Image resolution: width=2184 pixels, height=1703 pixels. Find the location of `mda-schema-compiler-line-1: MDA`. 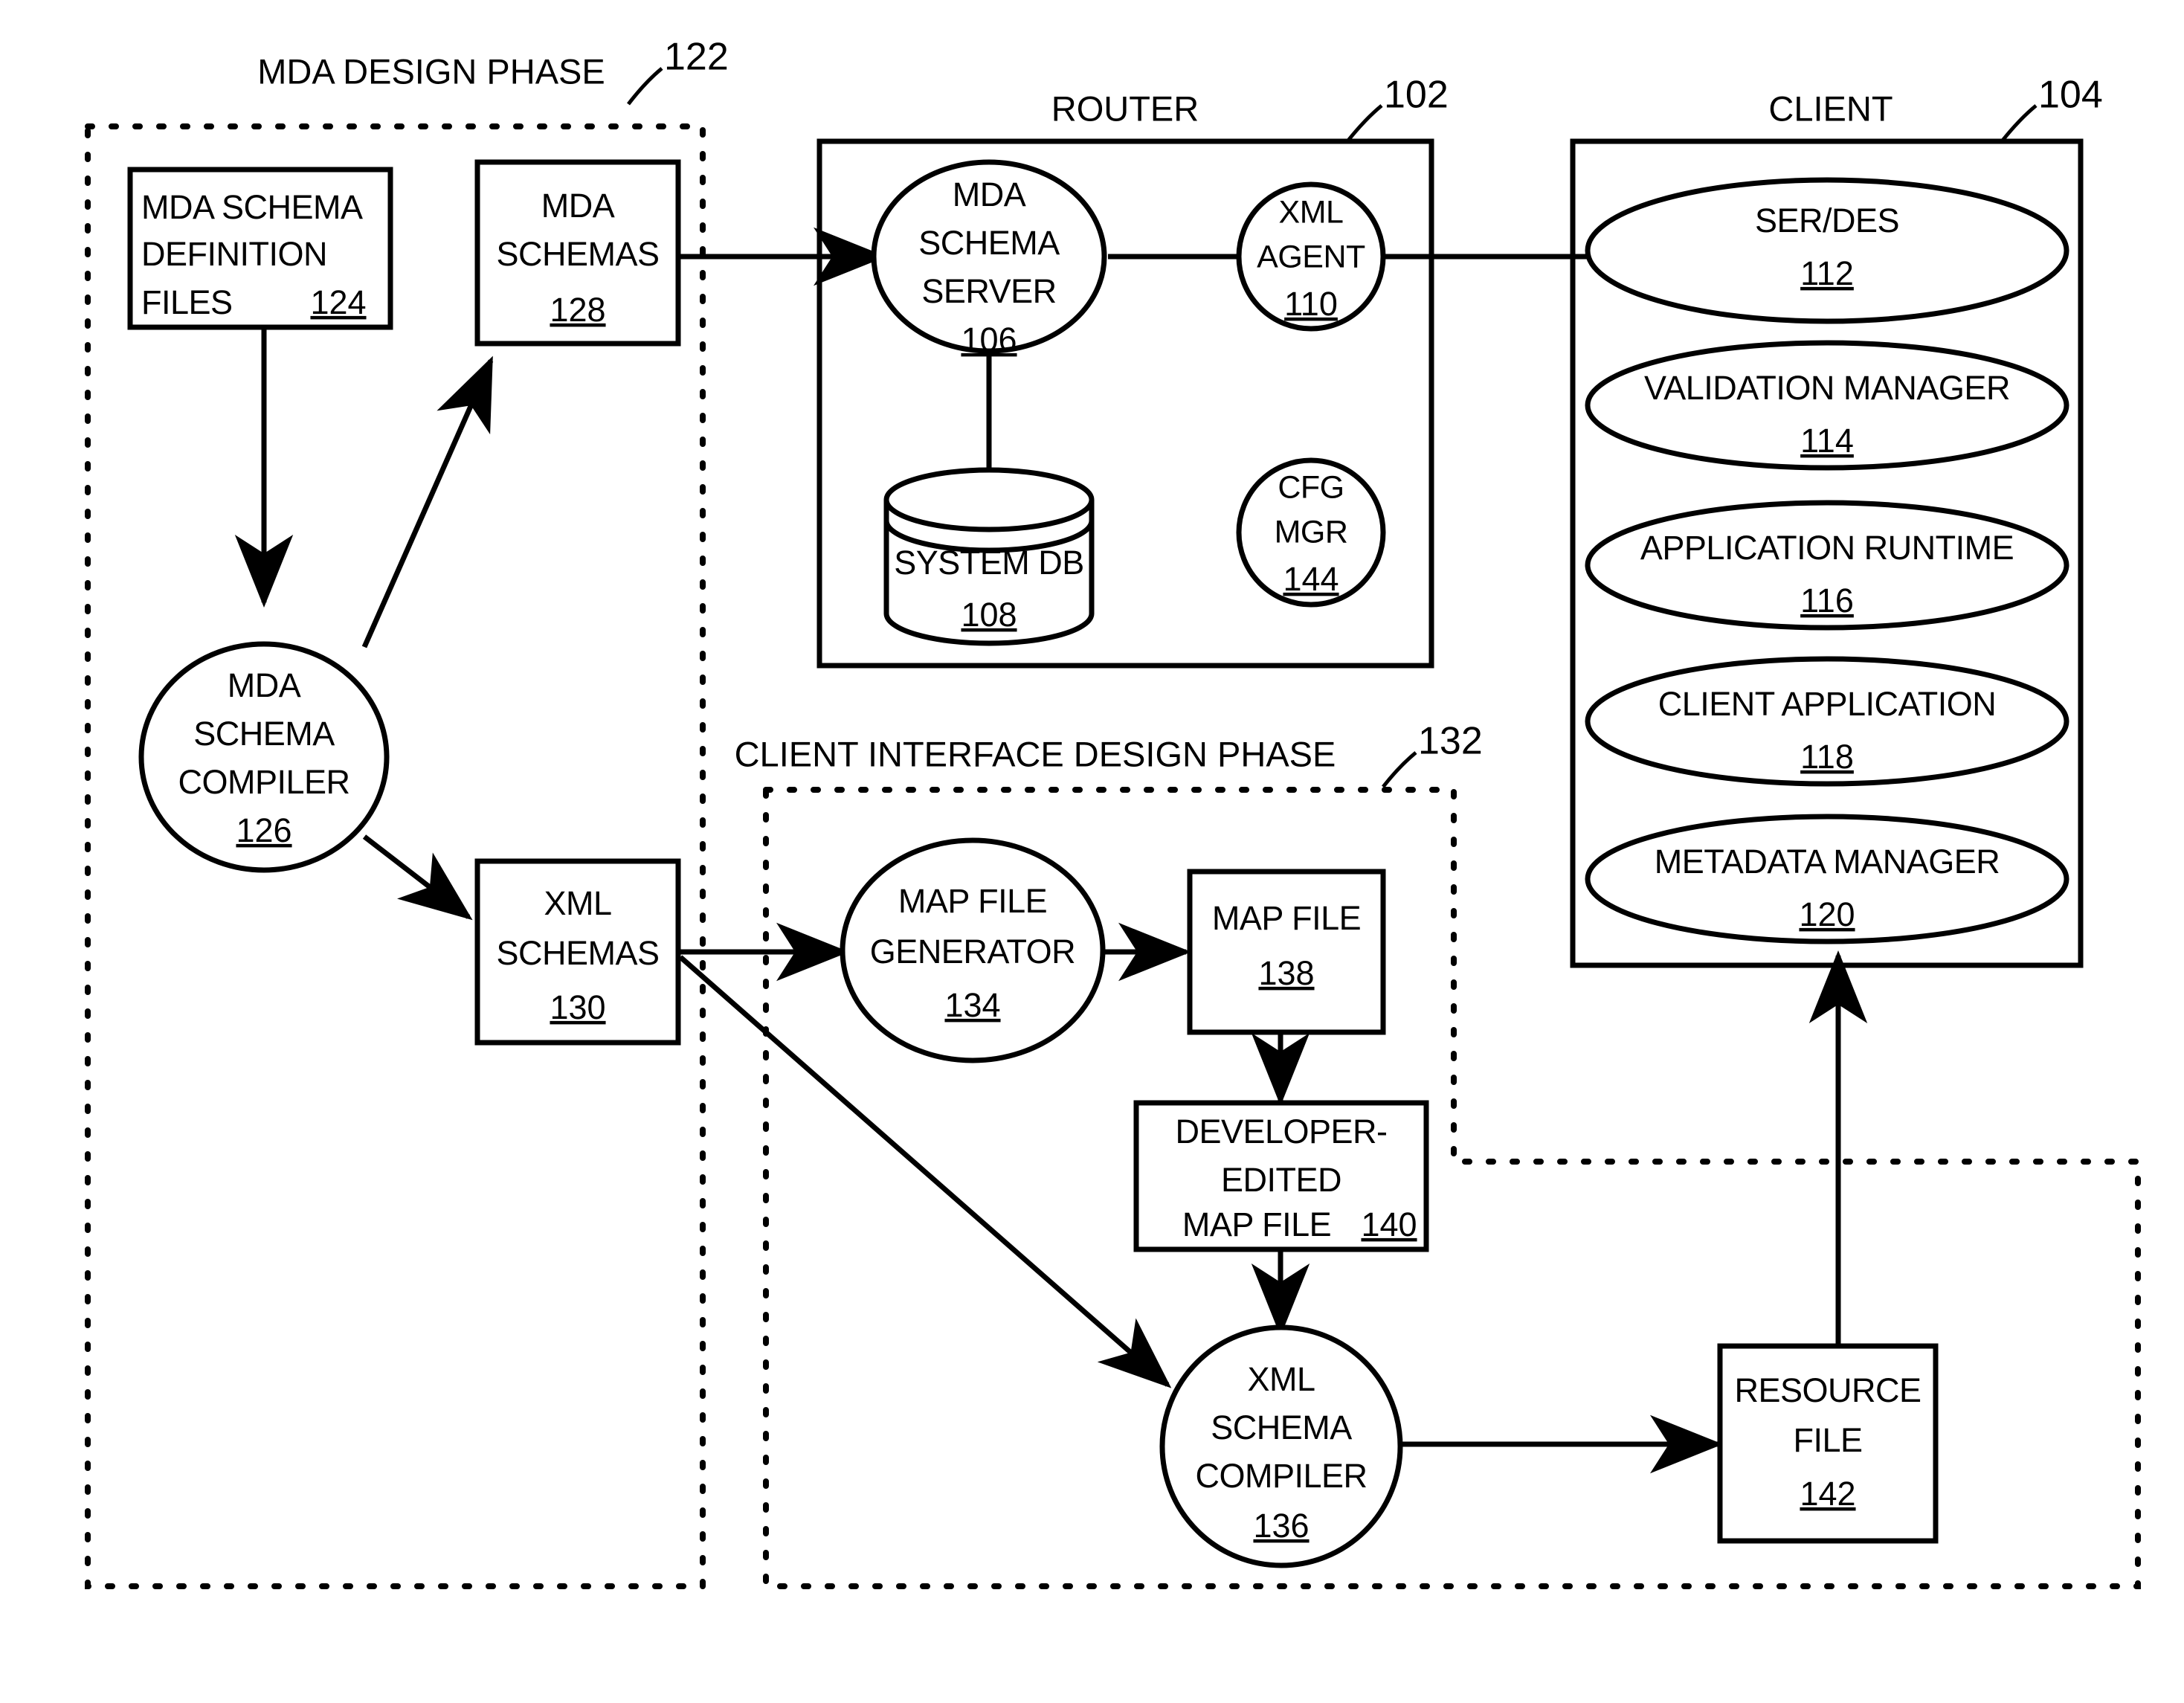

mda-schema-compiler-line-1: MDA is located at coordinates (264, 685).